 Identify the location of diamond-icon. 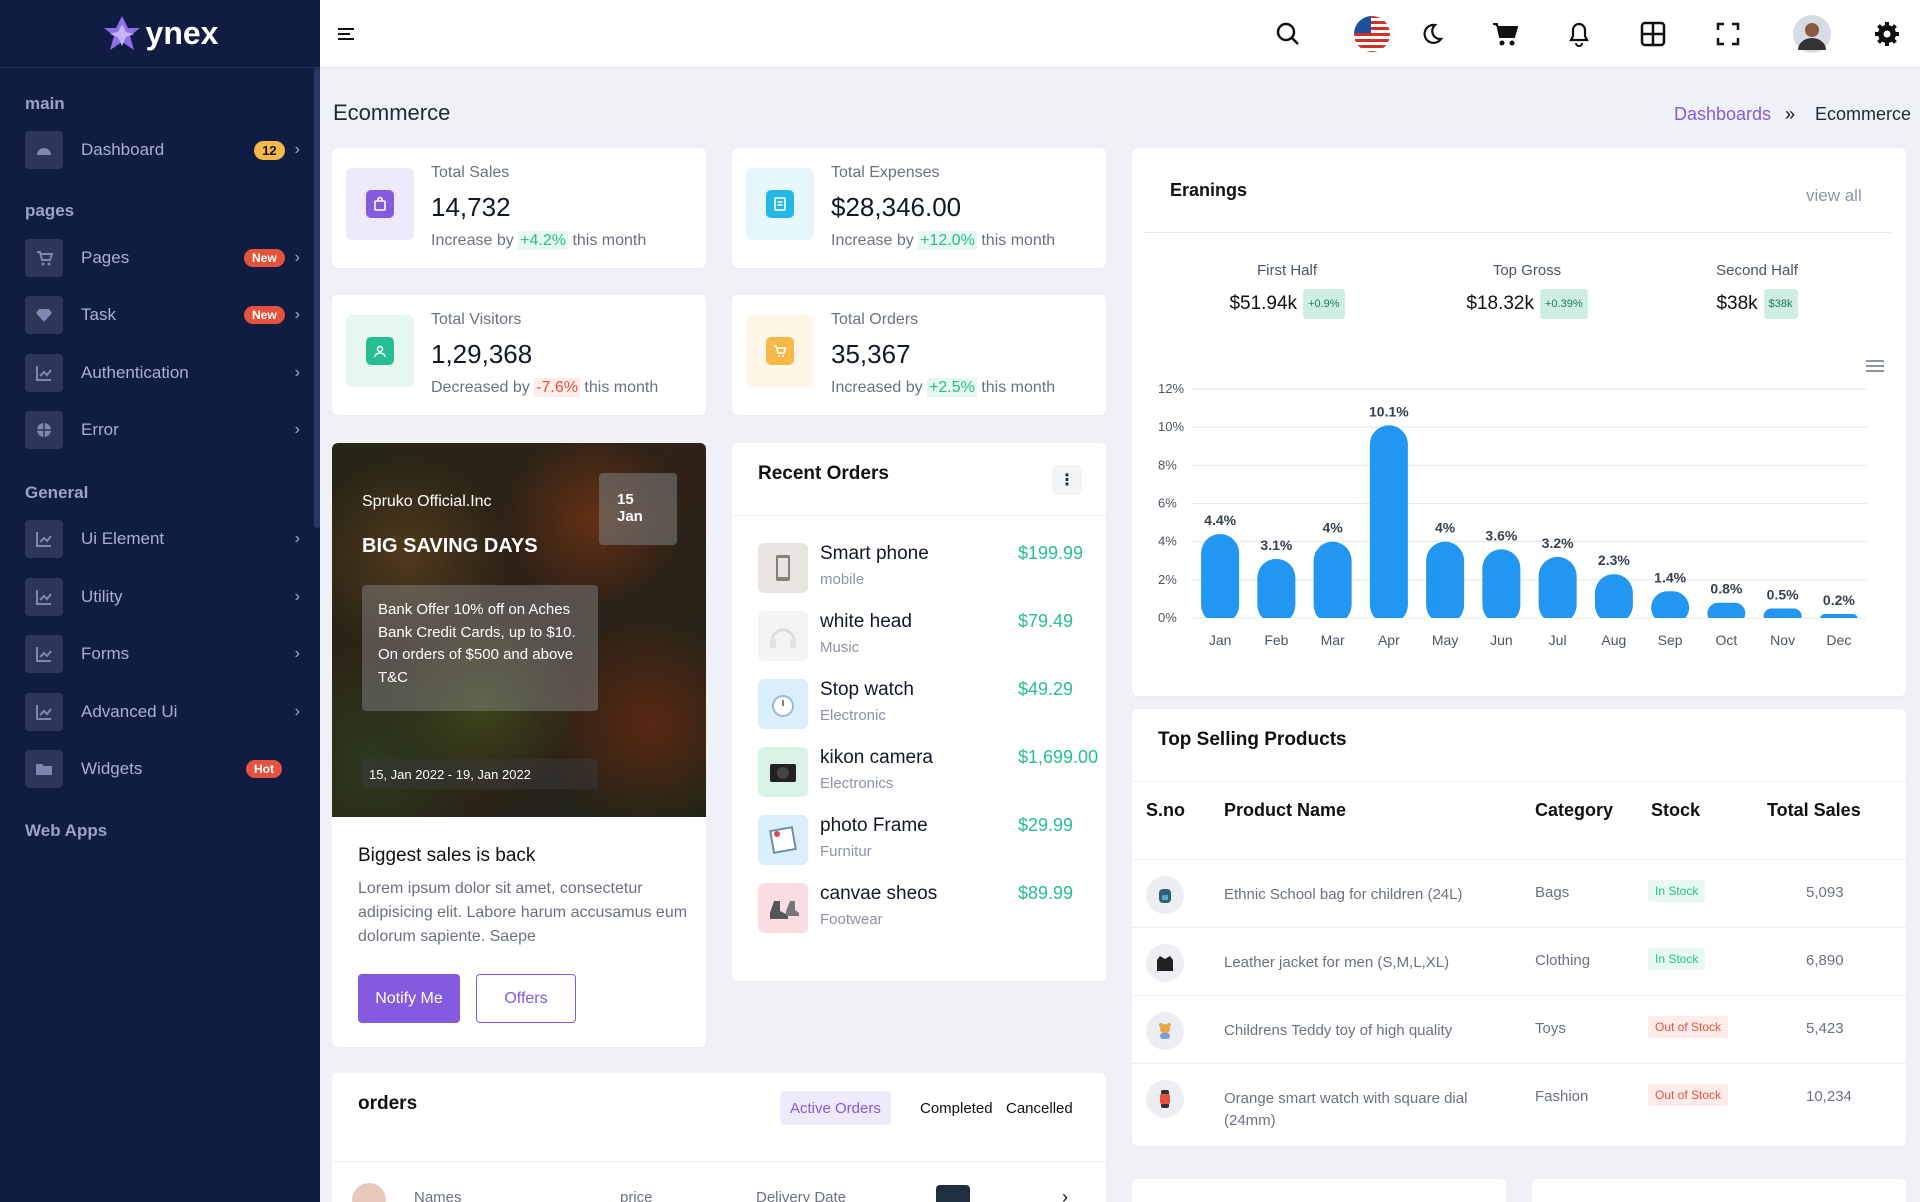
(44, 315).